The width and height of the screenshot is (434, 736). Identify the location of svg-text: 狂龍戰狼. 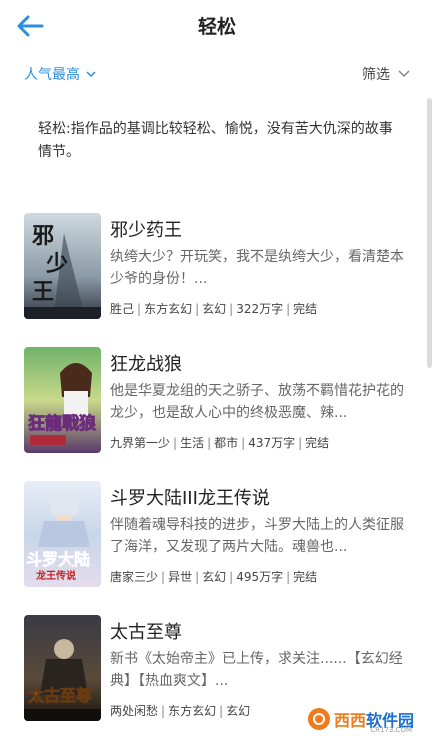
(62, 423).